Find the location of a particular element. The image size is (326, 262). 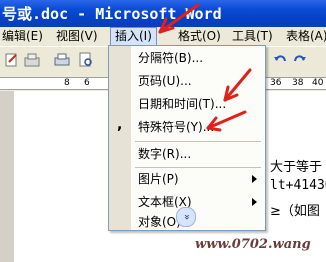

arrow-to-date-time is located at coordinates (237, 85).